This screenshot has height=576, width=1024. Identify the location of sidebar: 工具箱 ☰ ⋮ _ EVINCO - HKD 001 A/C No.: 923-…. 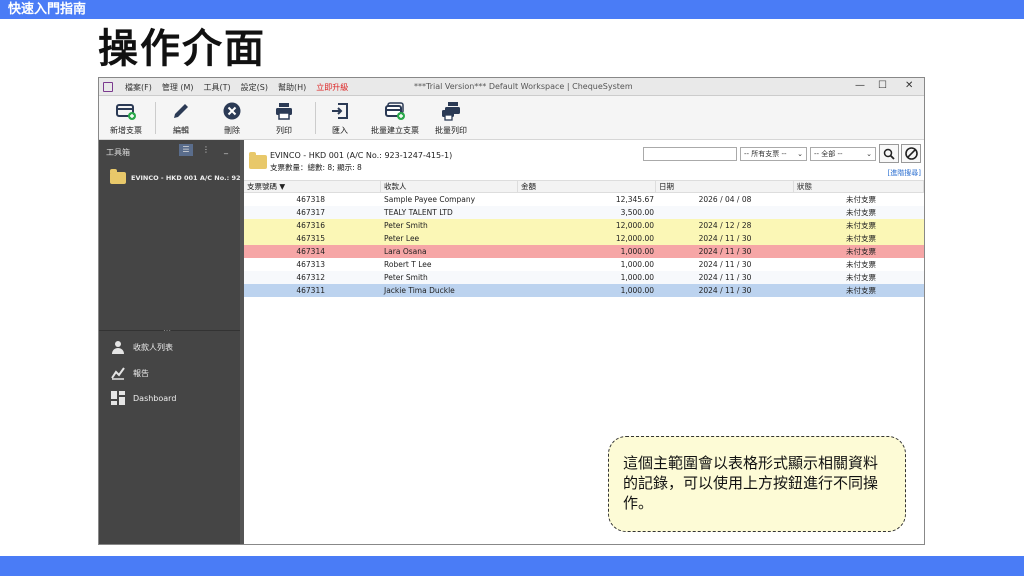
(175, 342).